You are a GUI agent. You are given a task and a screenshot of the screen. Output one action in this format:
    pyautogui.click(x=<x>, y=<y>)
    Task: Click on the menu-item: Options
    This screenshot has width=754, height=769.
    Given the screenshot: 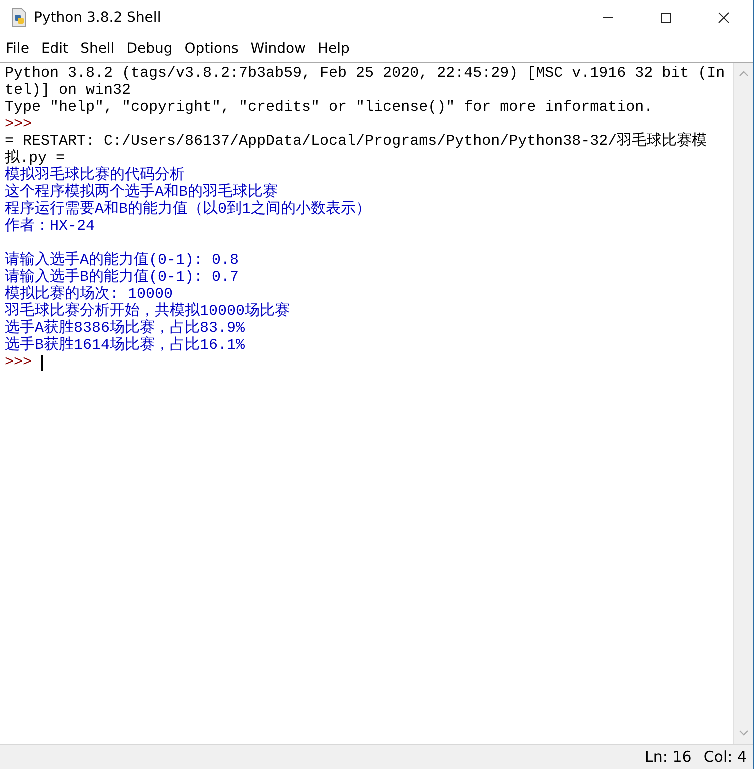 What is the action you would take?
    pyautogui.click(x=211, y=49)
    